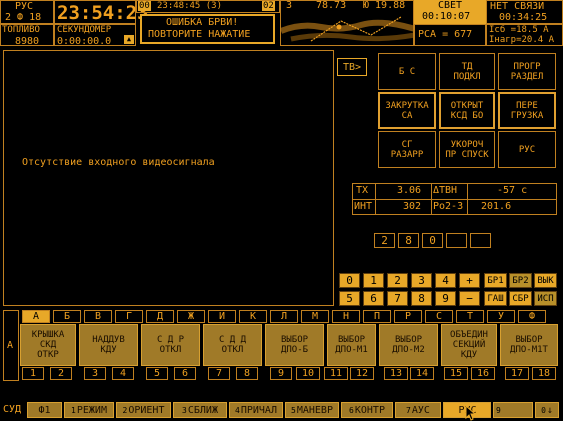 The width and height of the screenshot is (563, 421). I want to click on letter-tab: А, so click(36, 316).